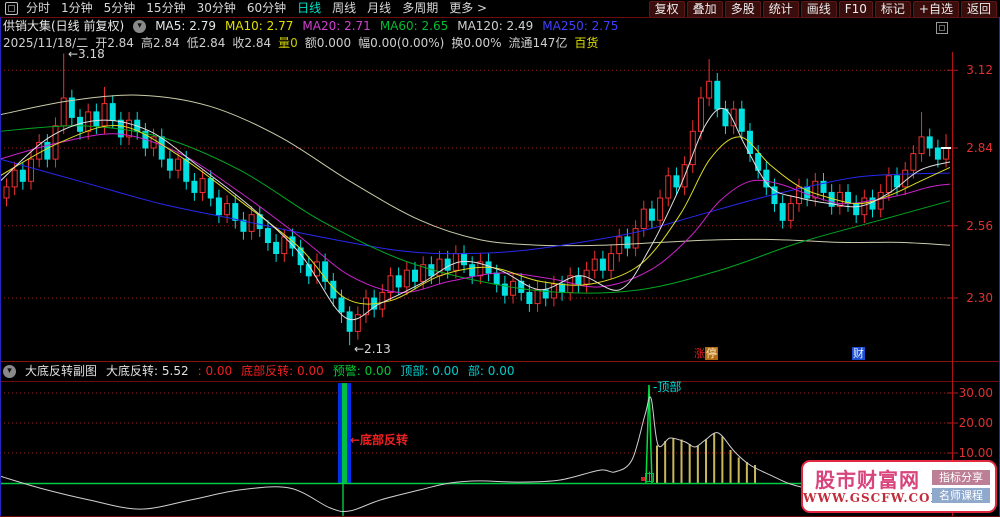 This screenshot has height=517, width=1000. What do you see at coordinates (114, 43) in the screenshot?
I see `quote-open: 开2.84` at bounding box center [114, 43].